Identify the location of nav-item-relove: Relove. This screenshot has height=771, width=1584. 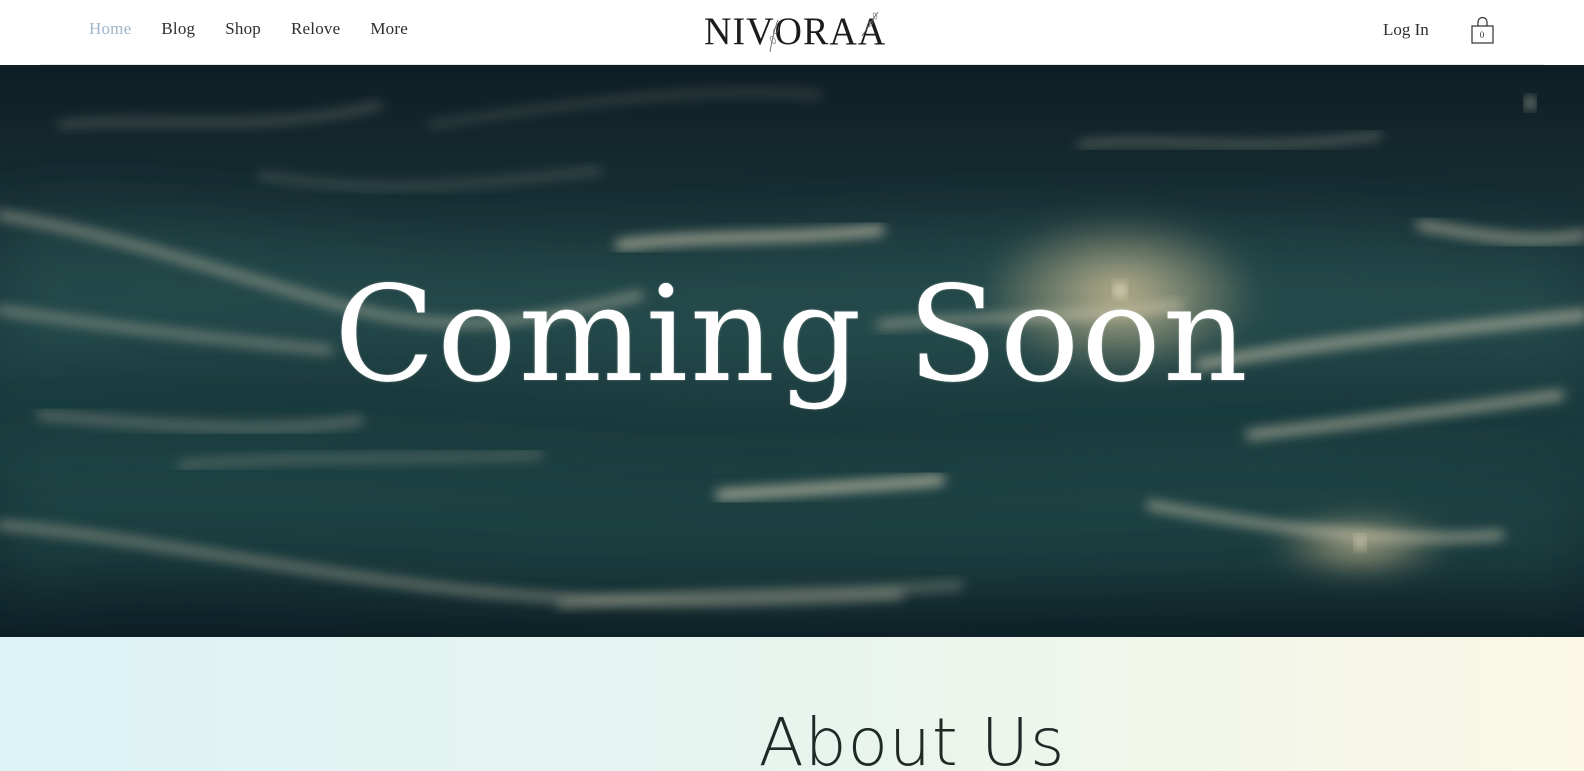
(315, 29).